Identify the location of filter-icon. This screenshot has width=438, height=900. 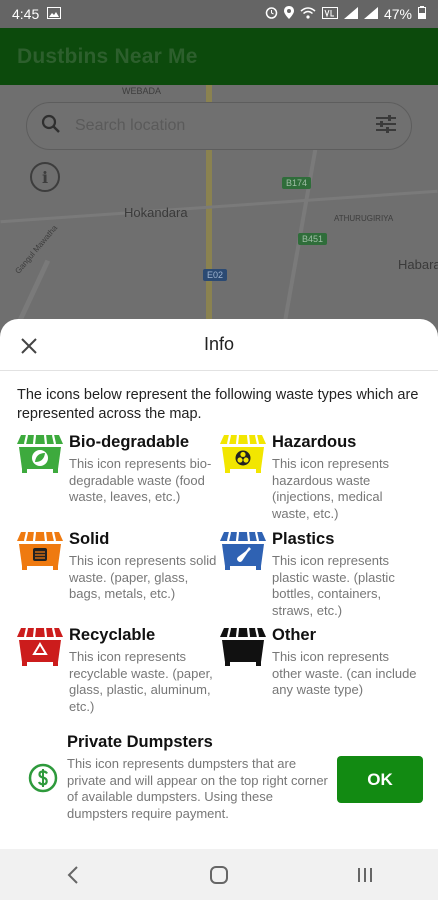
(386, 126).